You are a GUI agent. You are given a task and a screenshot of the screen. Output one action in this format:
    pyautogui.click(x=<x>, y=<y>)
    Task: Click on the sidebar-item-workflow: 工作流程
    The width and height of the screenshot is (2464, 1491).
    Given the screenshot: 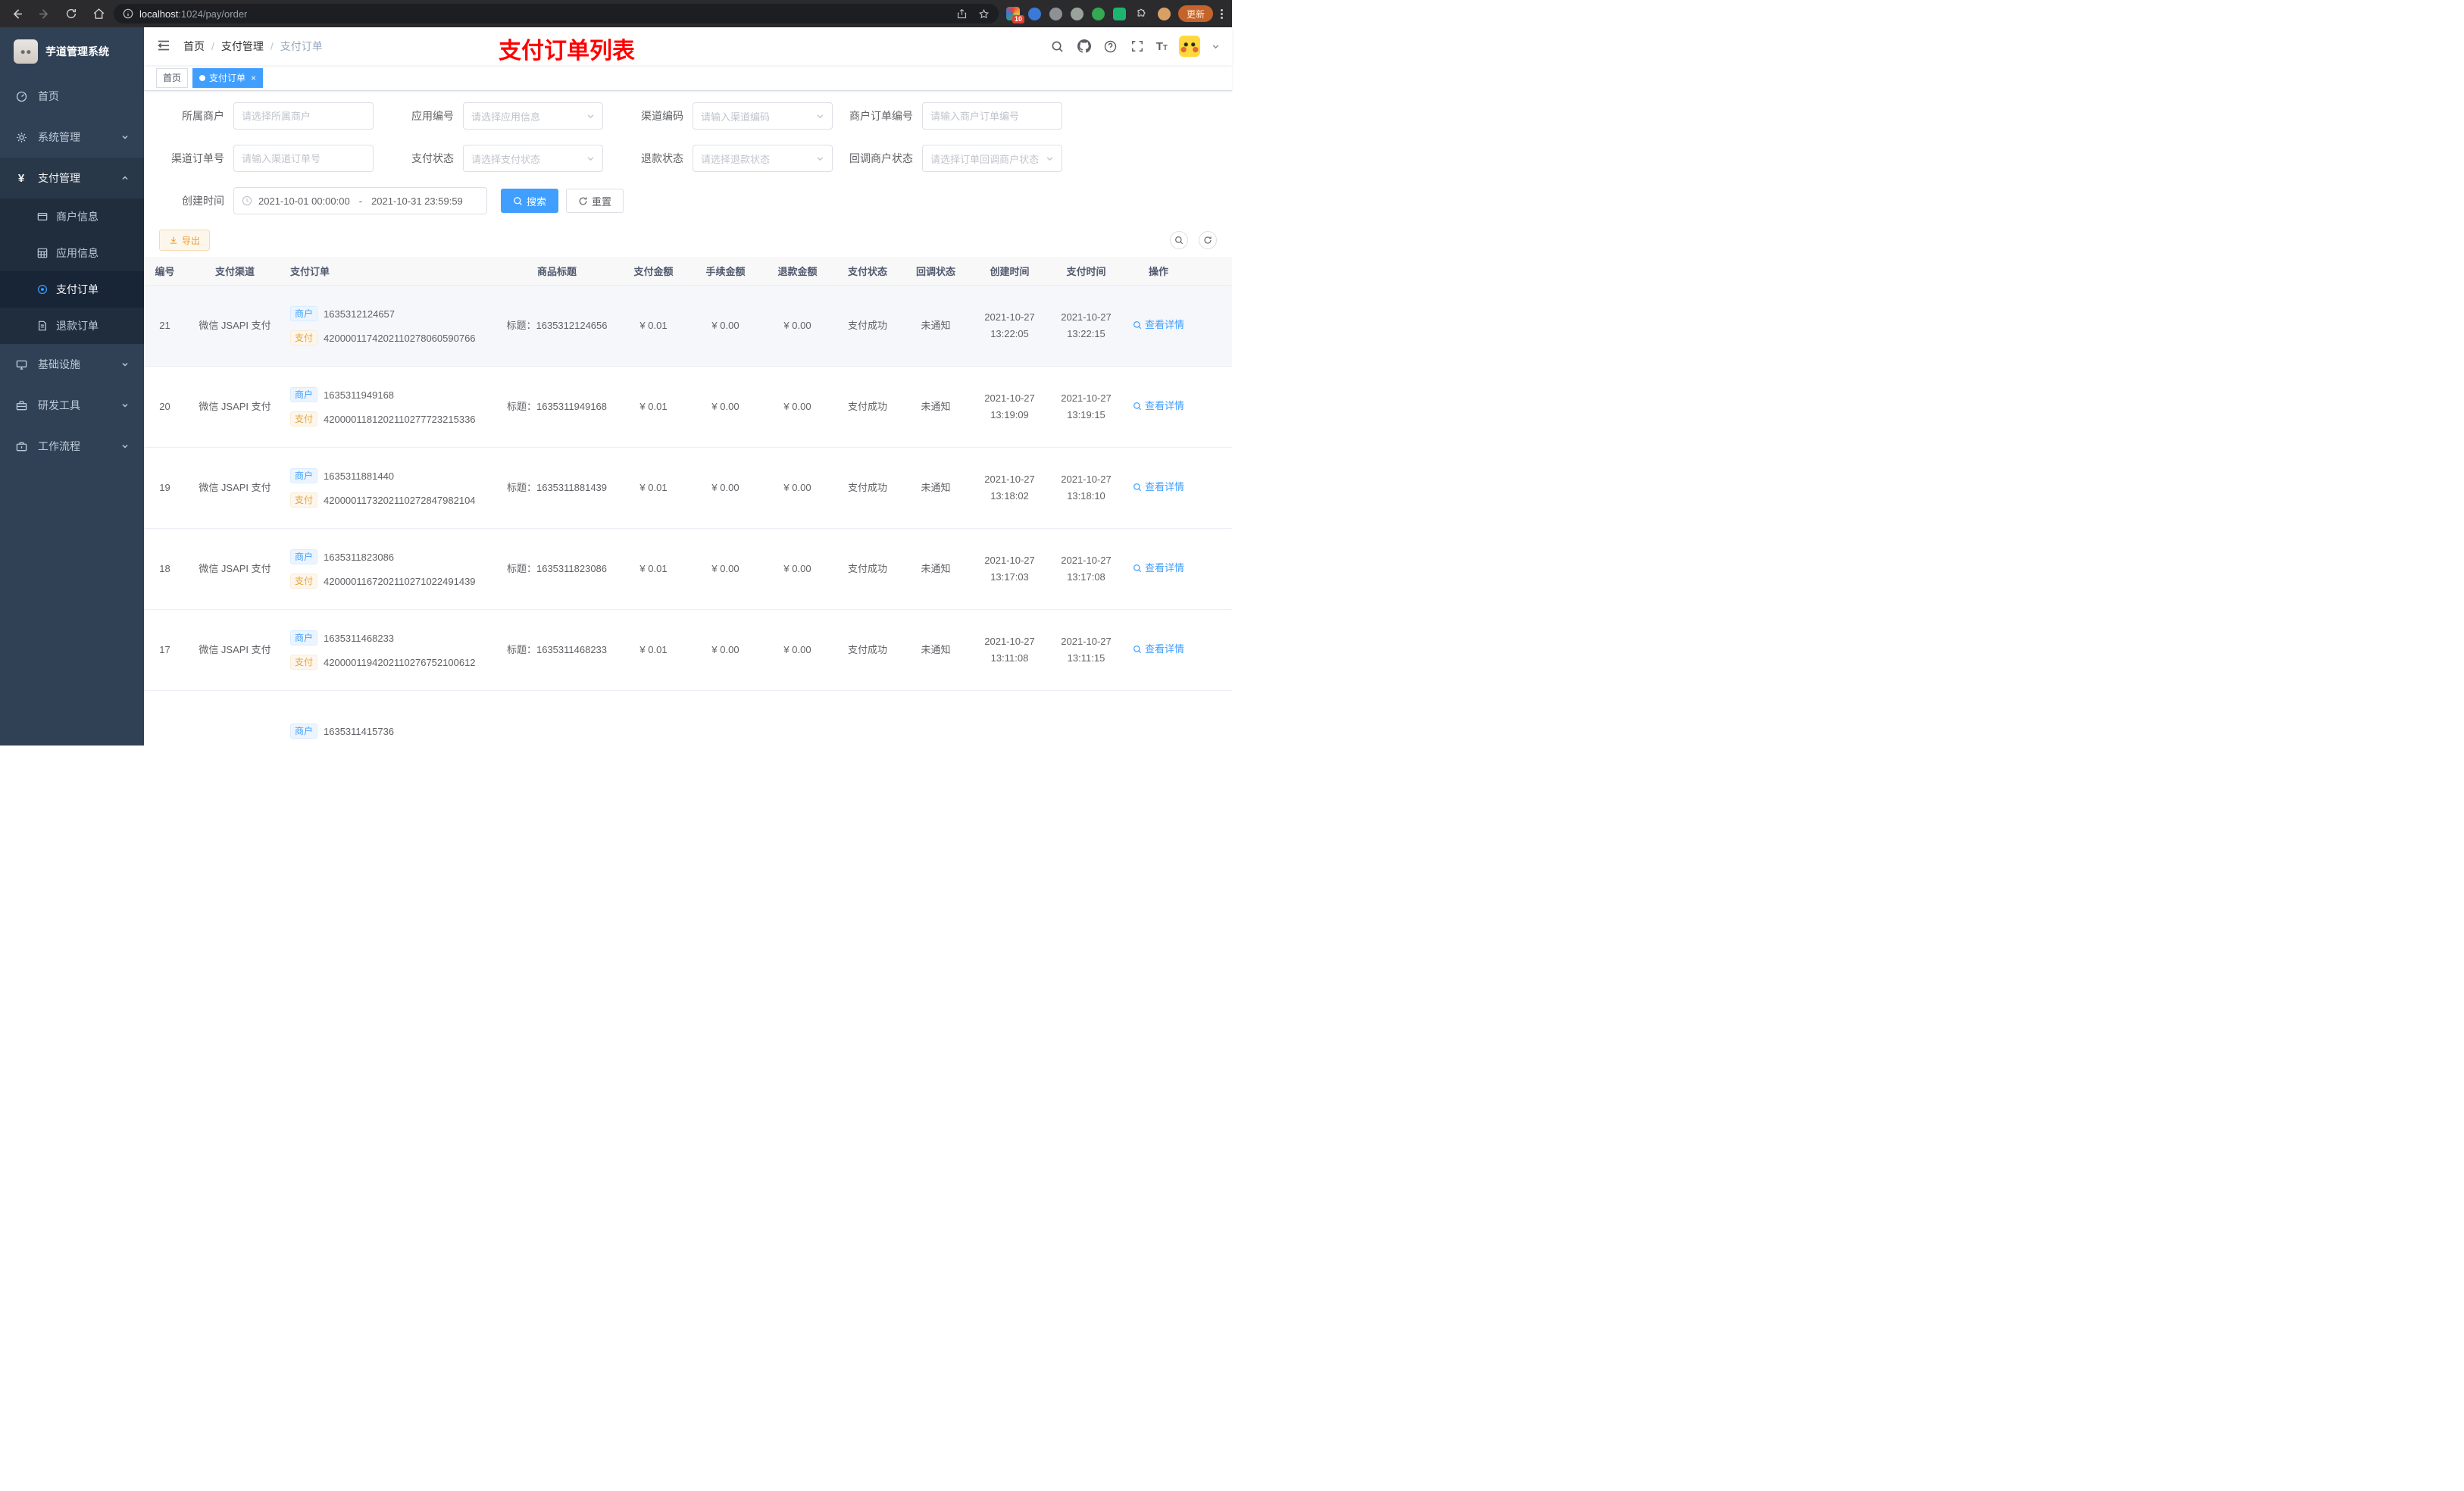 What is the action you would take?
    pyautogui.click(x=72, y=446)
    